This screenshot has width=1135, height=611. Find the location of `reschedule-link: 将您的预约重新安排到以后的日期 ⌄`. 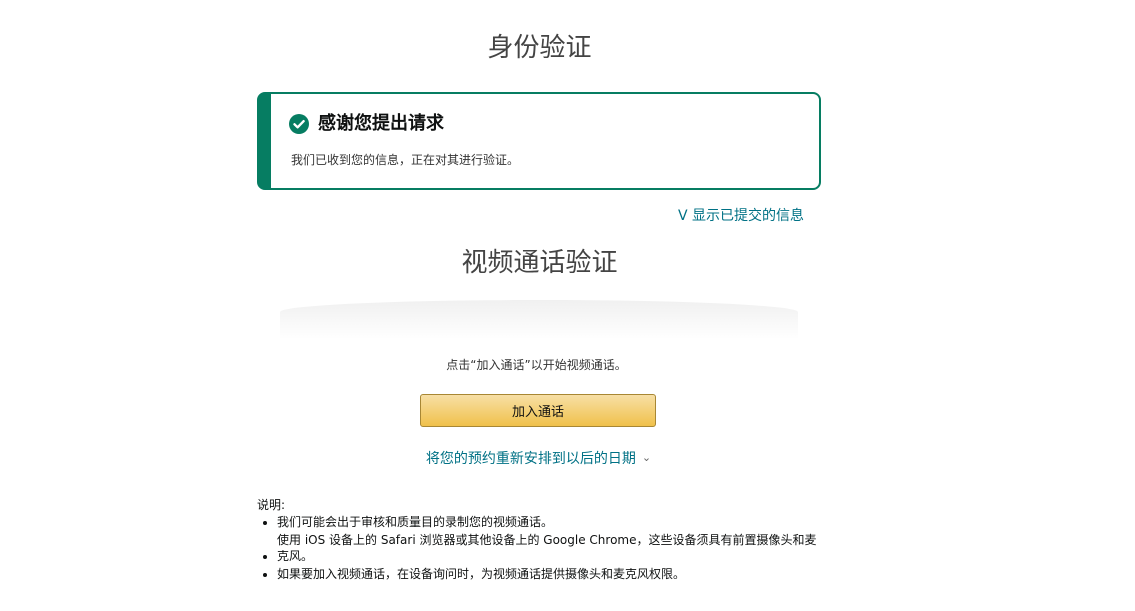

reschedule-link: 将您的预约重新安排到以后的日期 ⌄ is located at coordinates (538, 458).